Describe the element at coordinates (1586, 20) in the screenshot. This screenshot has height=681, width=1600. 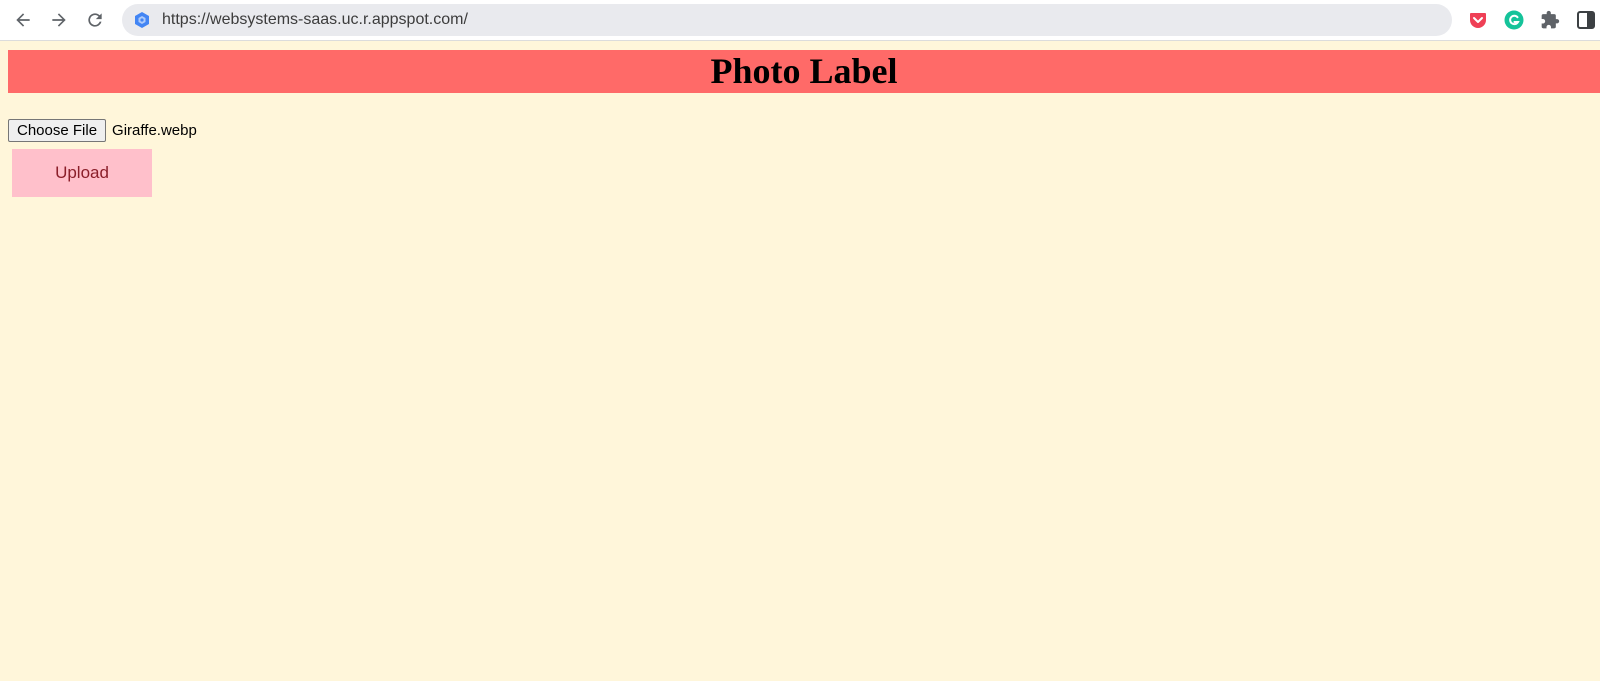
I see `side-panel-icon` at that location.